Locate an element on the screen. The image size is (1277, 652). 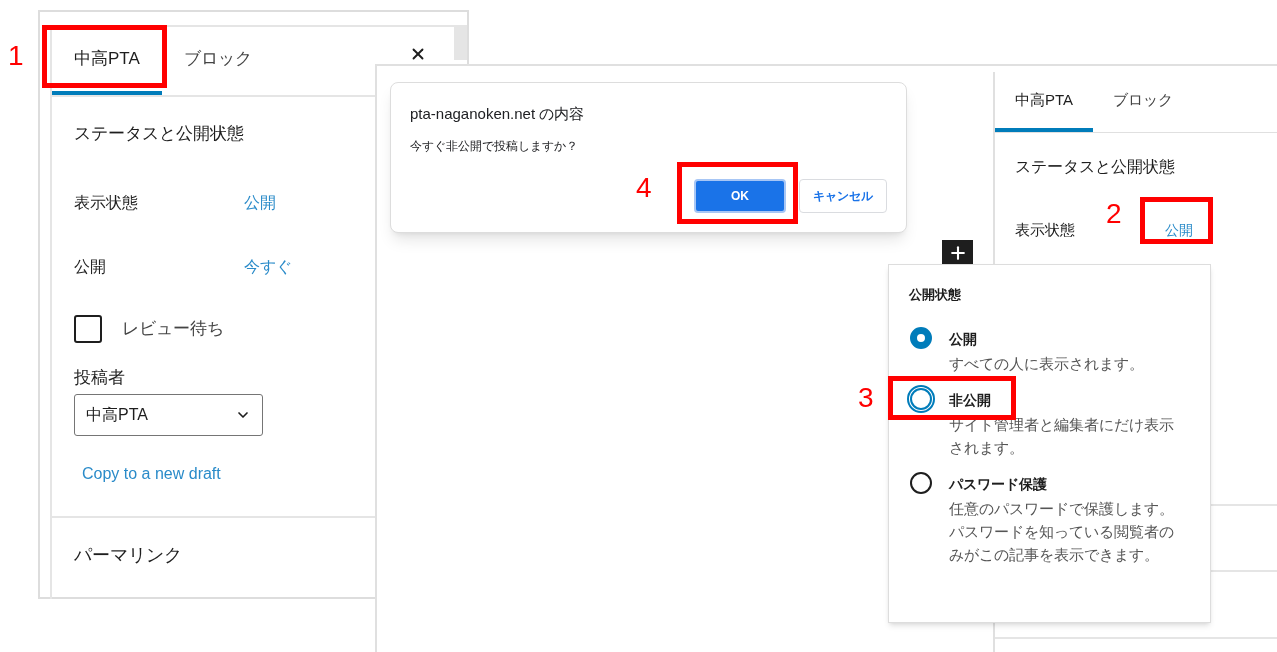
option-description: 任意のパスワードで保護します。パスワードを知っている閲覧者のみがこの記事を表示できます。 is located at coordinates (1062, 532).